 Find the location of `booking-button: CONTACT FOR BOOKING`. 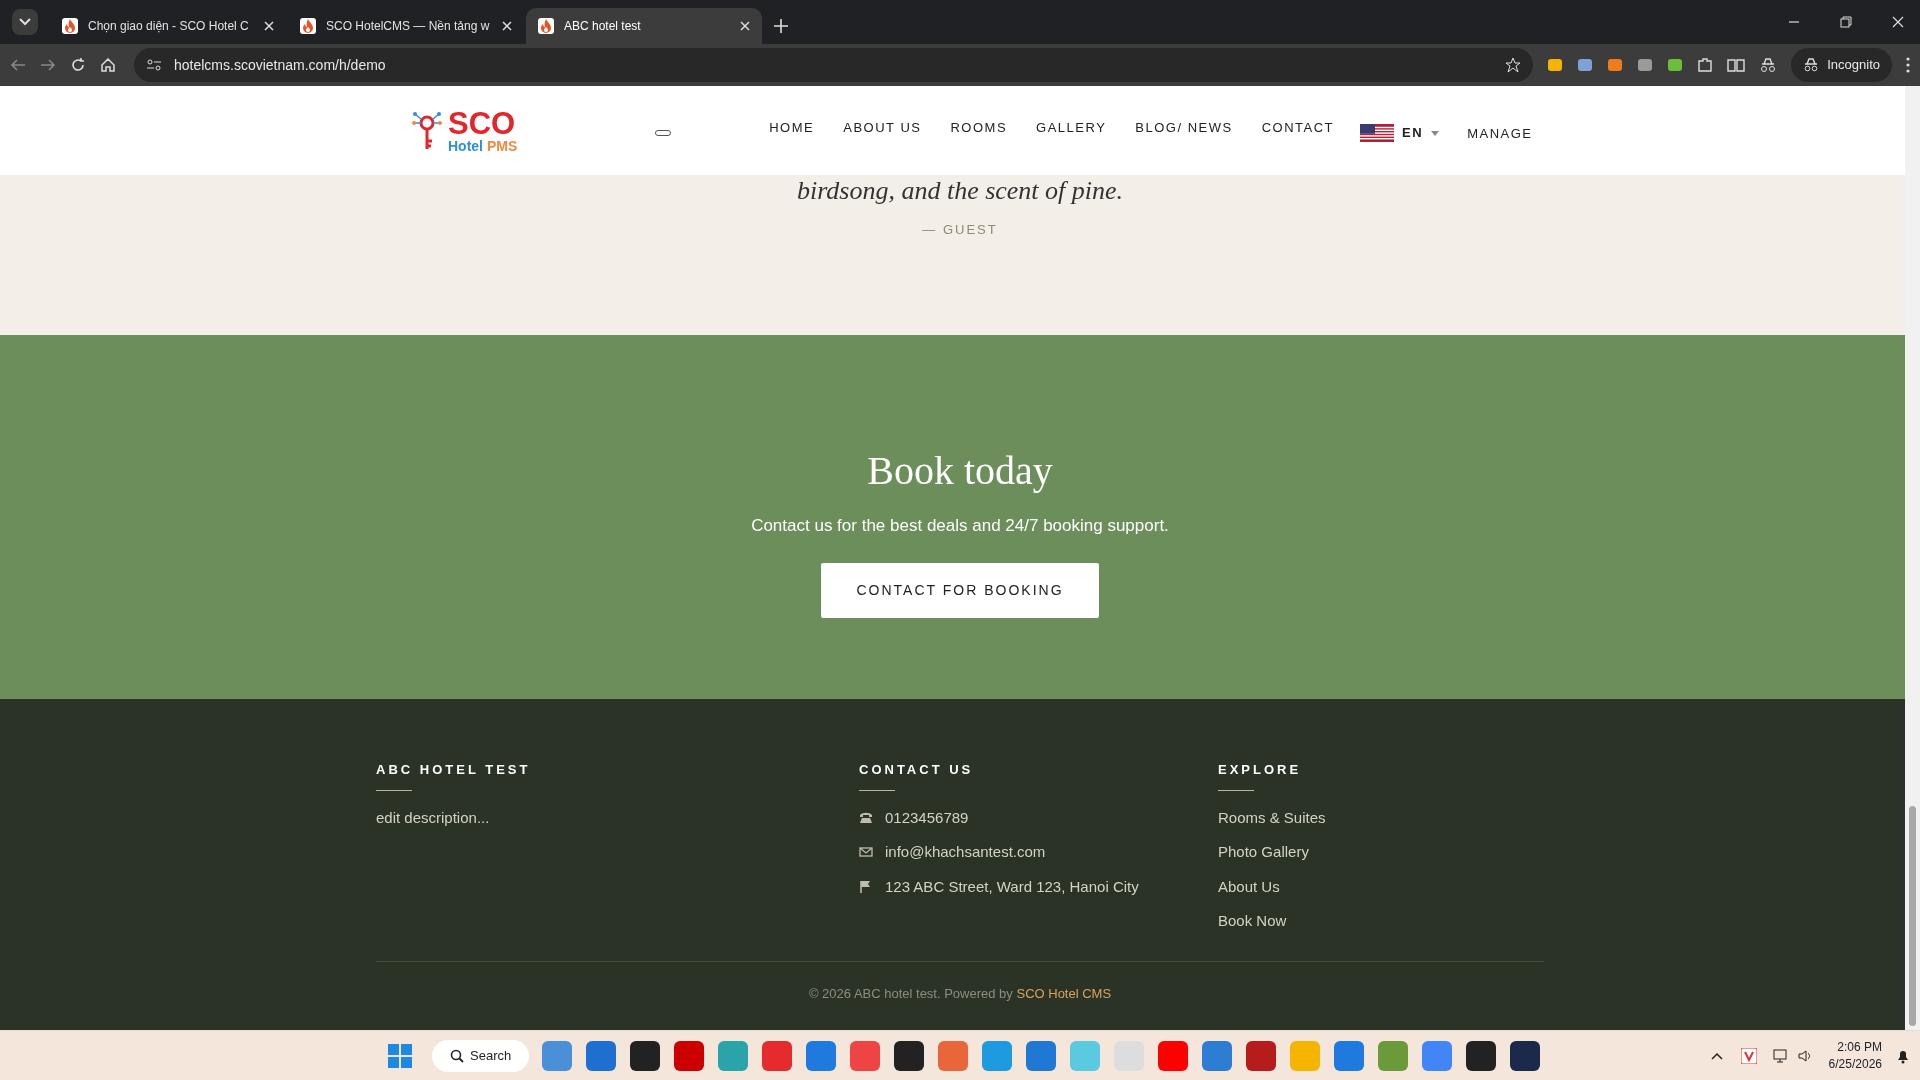

booking-button: CONTACT FOR BOOKING is located at coordinates (960, 590).